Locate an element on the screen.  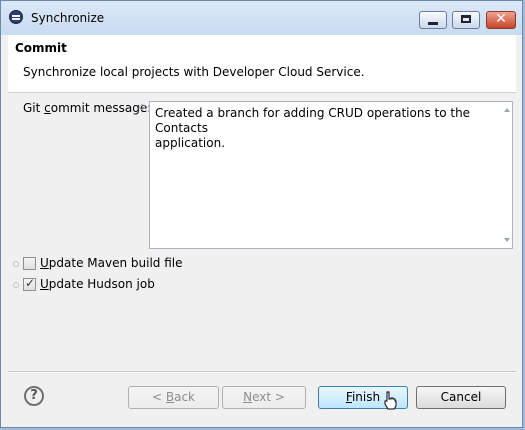
update-hudson-mnemonic: U is located at coordinates (44, 284).